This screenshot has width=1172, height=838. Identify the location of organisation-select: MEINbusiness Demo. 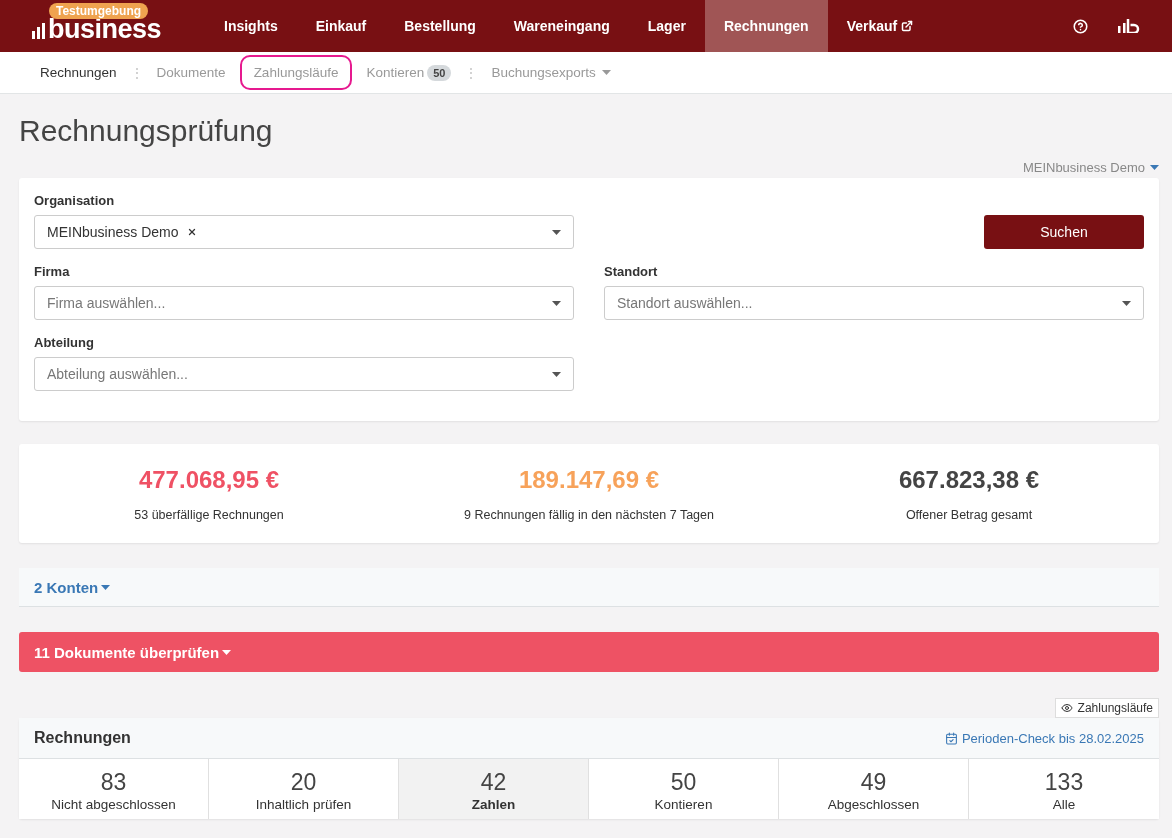
(304, 232).